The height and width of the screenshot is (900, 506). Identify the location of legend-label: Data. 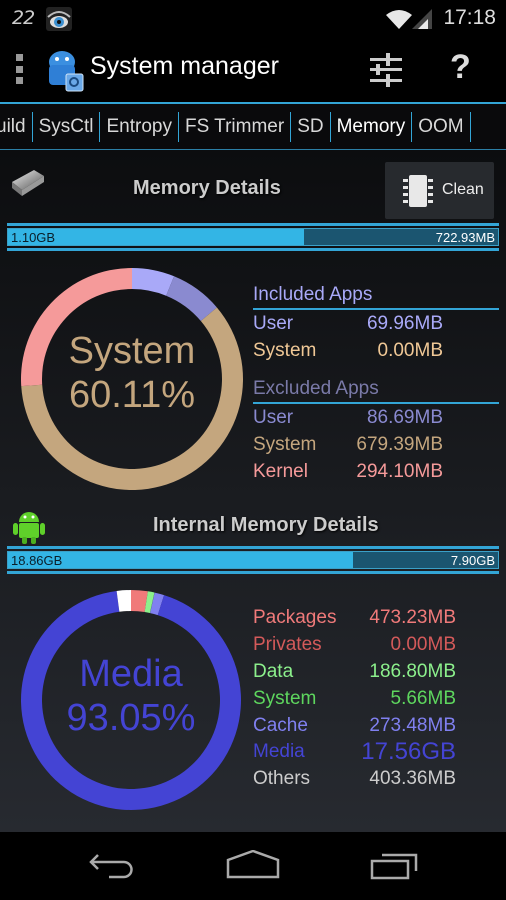
(273, 671).